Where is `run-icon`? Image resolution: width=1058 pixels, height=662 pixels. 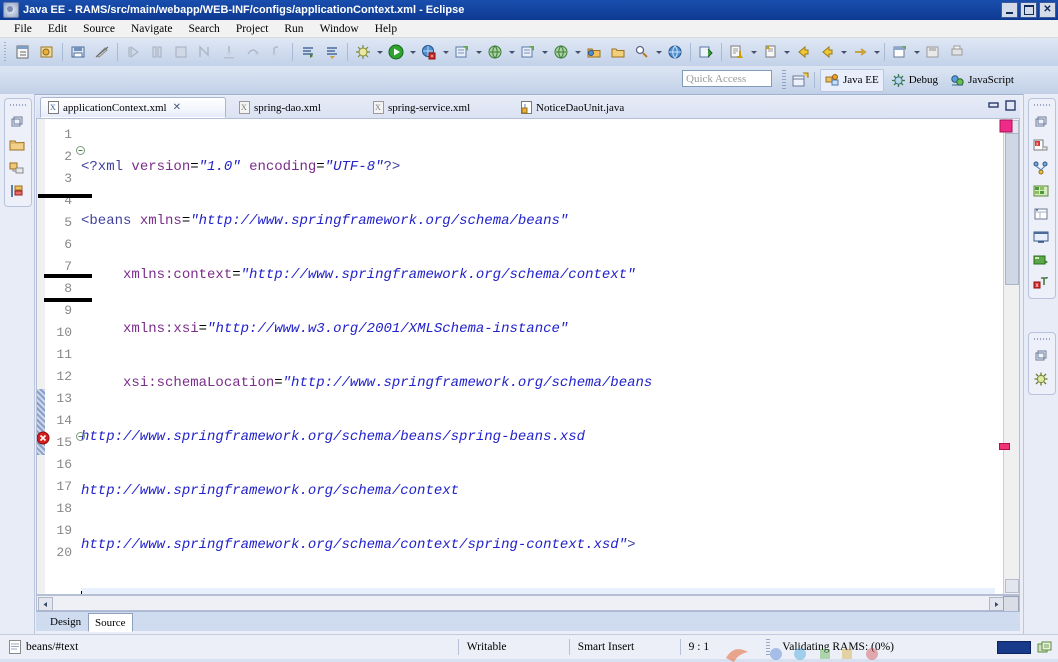 run-icon is located at coordinates (396, 52).